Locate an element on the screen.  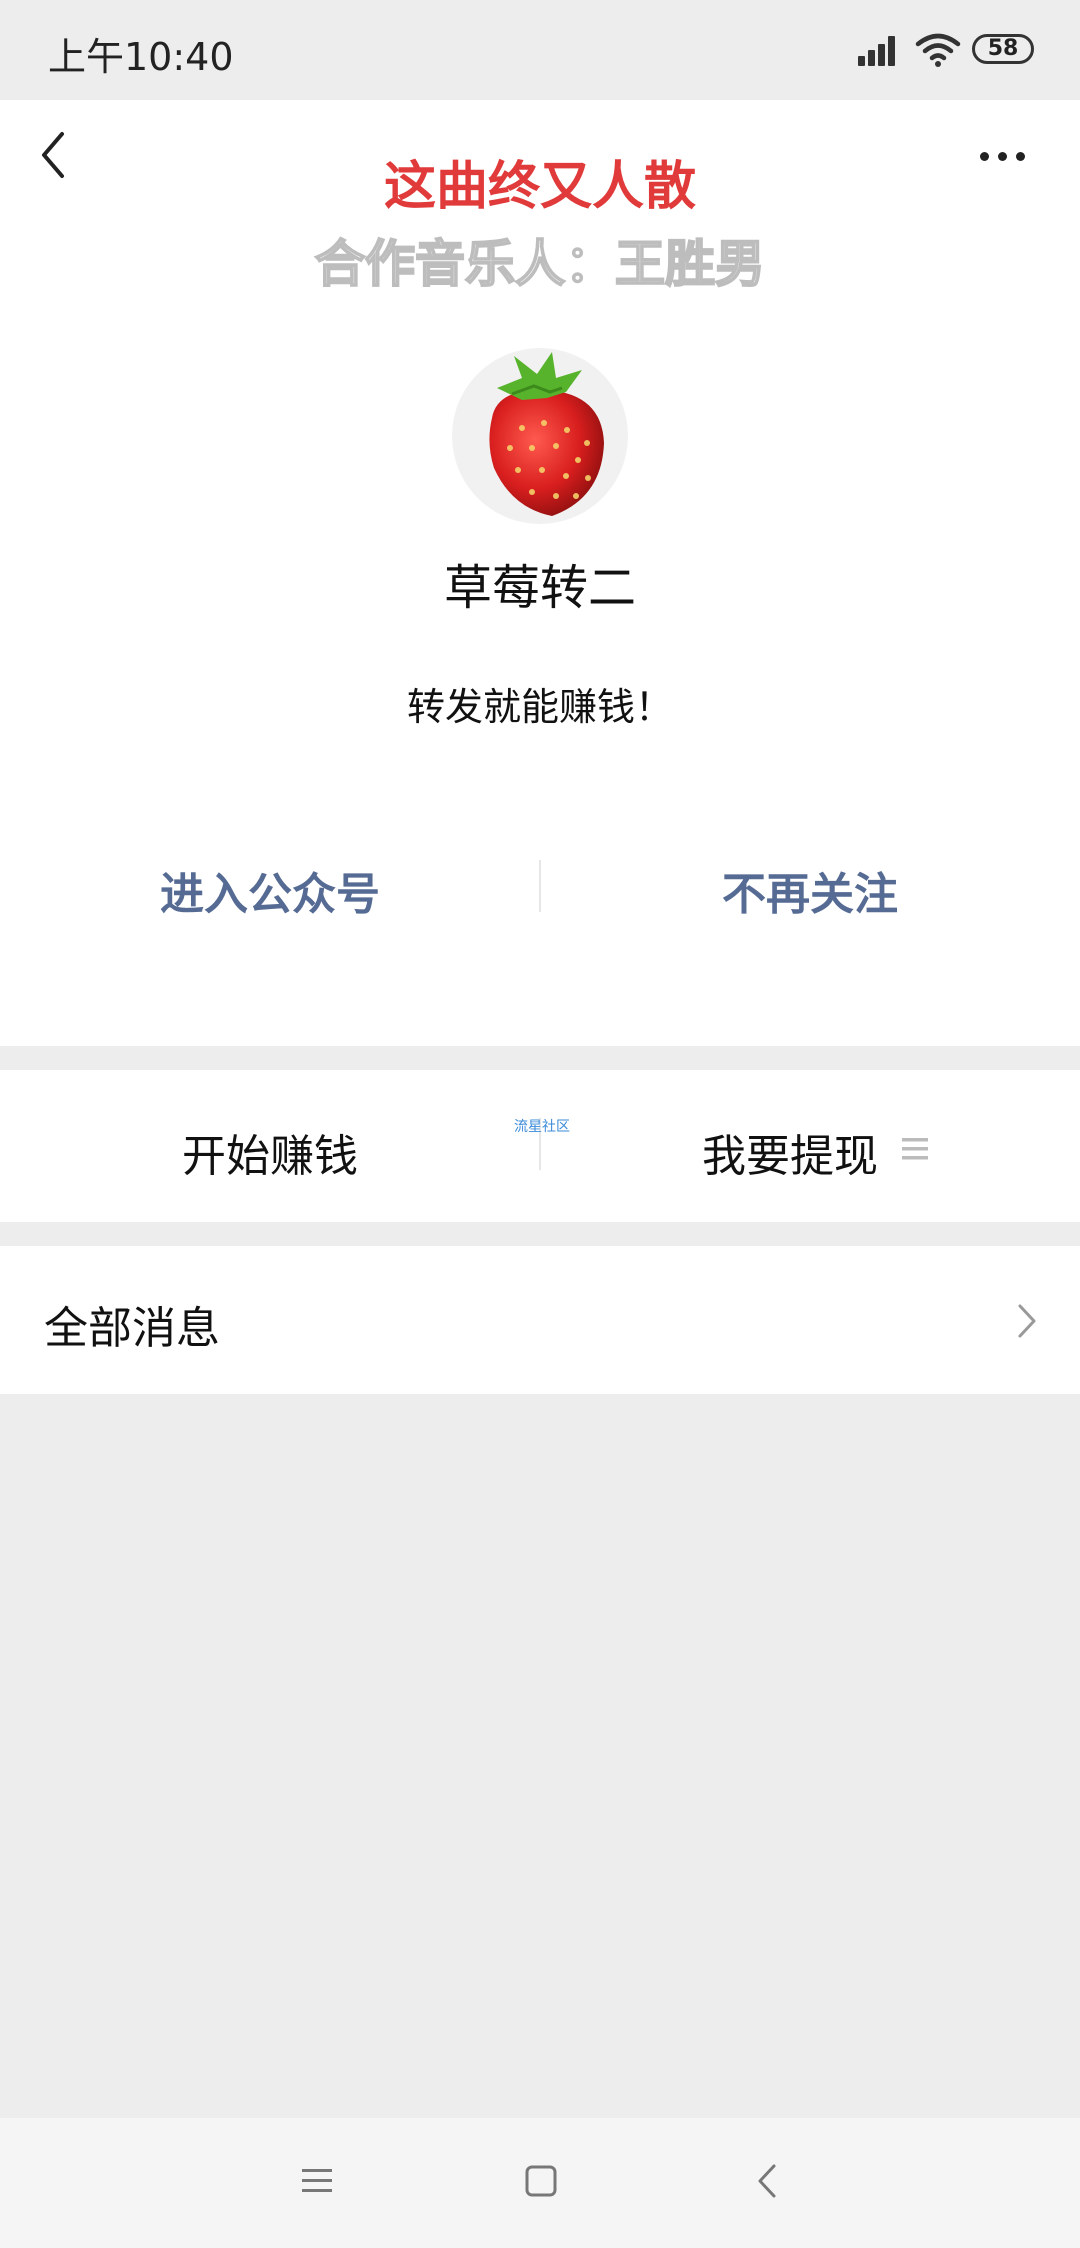
system-nav-bar is located at coordinates (540, 2183).